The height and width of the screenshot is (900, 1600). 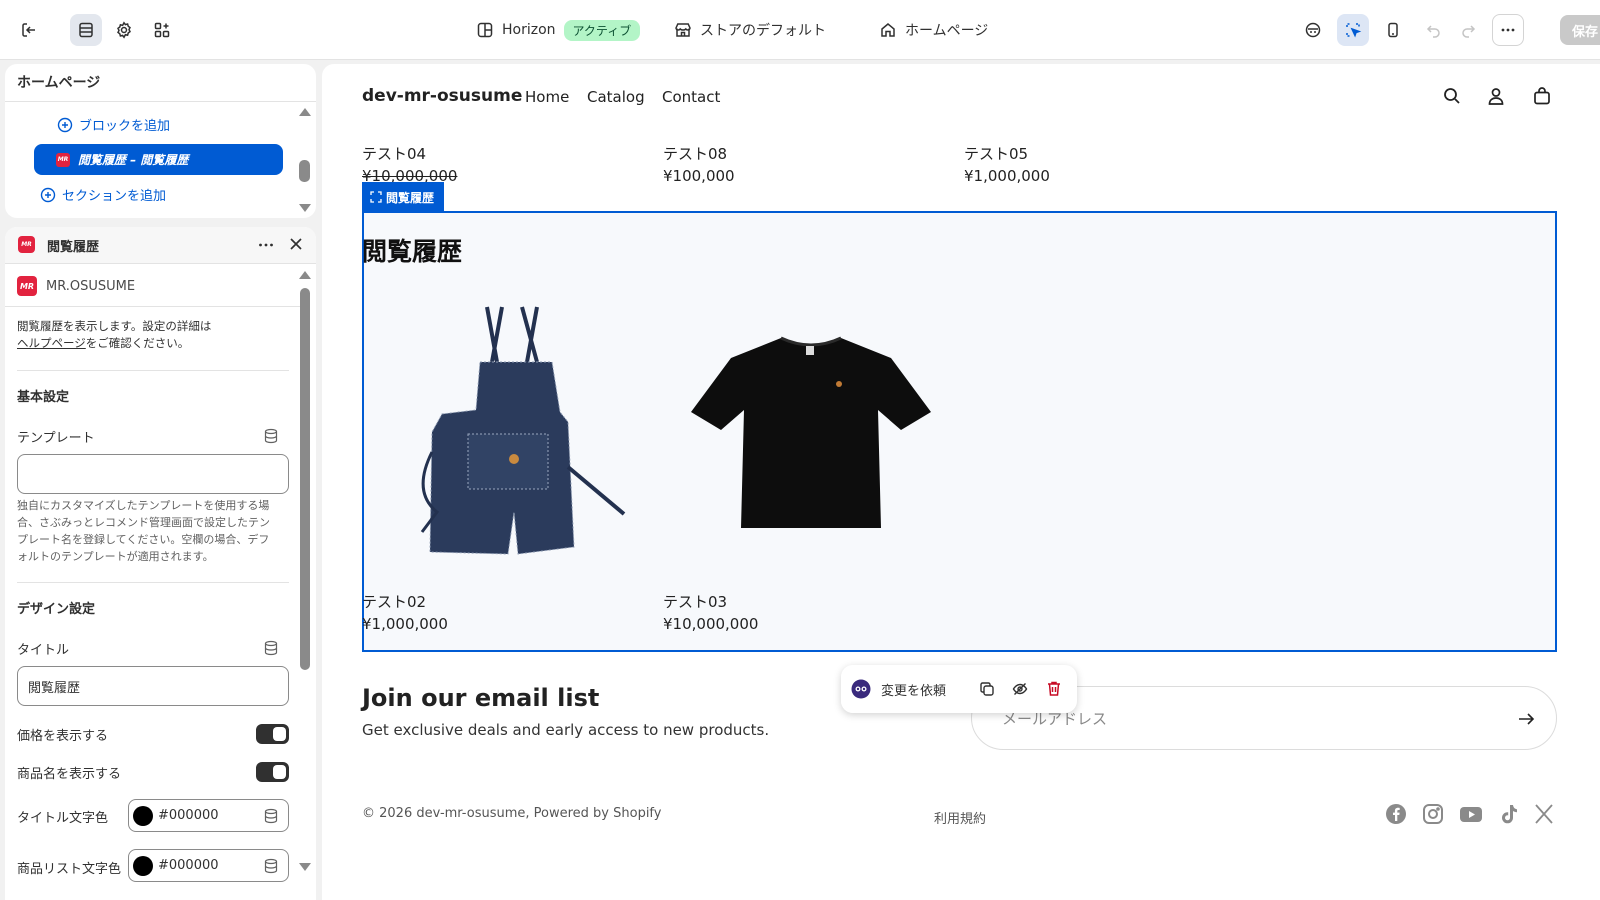 I want to click on arrow-right-icon, so click(x=1526, y=719).